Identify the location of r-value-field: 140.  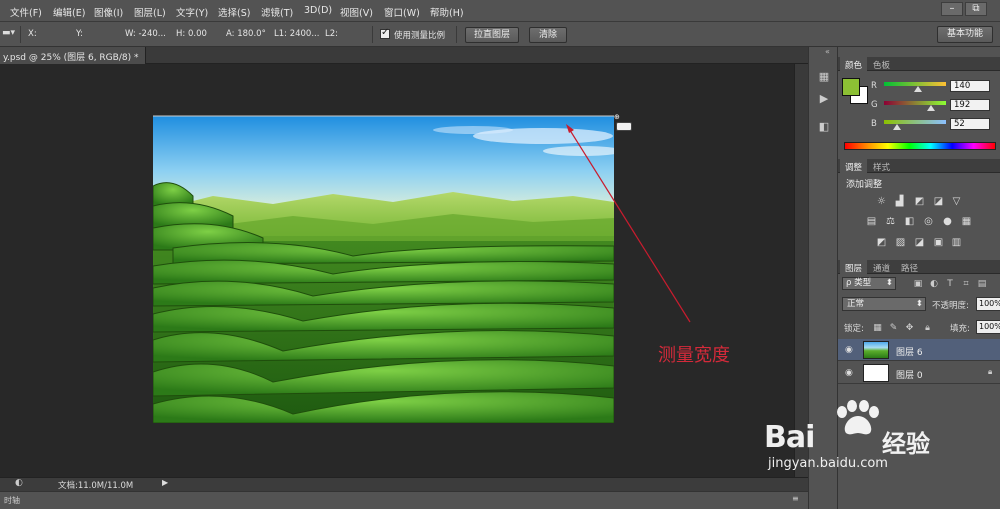
(970, 86).